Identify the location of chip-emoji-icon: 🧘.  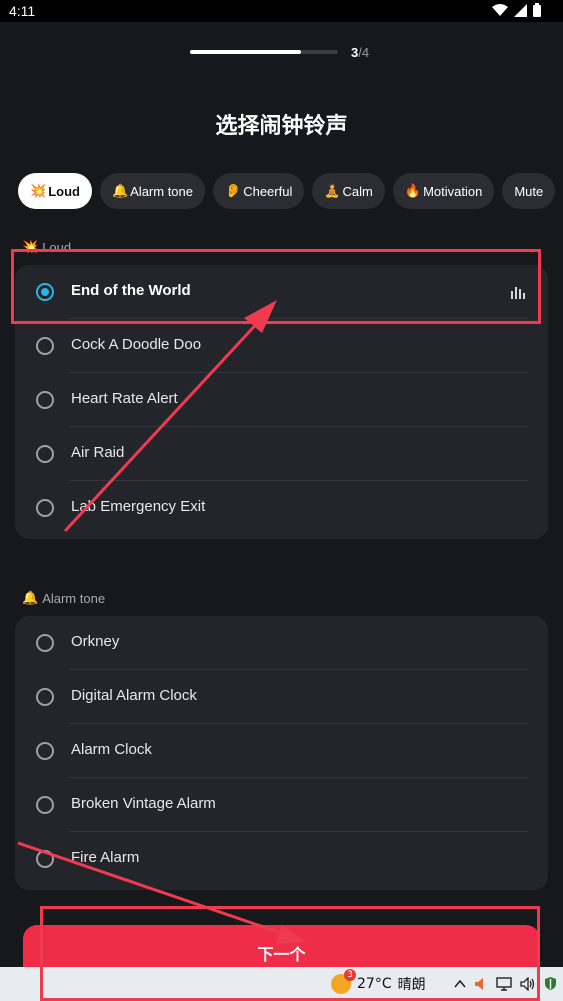
(332, 190).